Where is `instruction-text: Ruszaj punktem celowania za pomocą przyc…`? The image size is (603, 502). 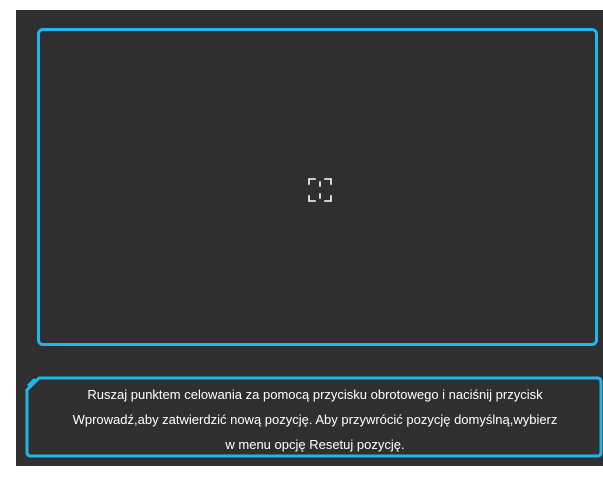 instruction-text: Ruszaj punktem celowania za pomocą przyc… is located at coordinates (315, 419).